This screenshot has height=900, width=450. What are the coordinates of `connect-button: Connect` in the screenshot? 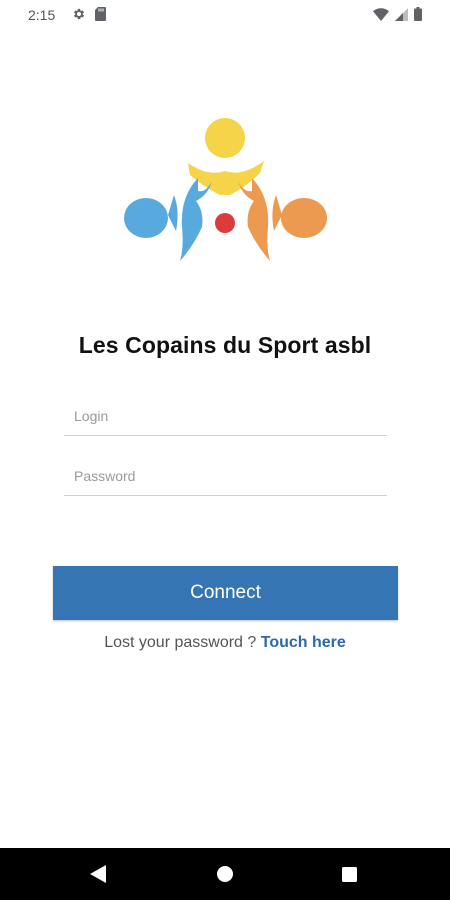 It's located at (225, 593).